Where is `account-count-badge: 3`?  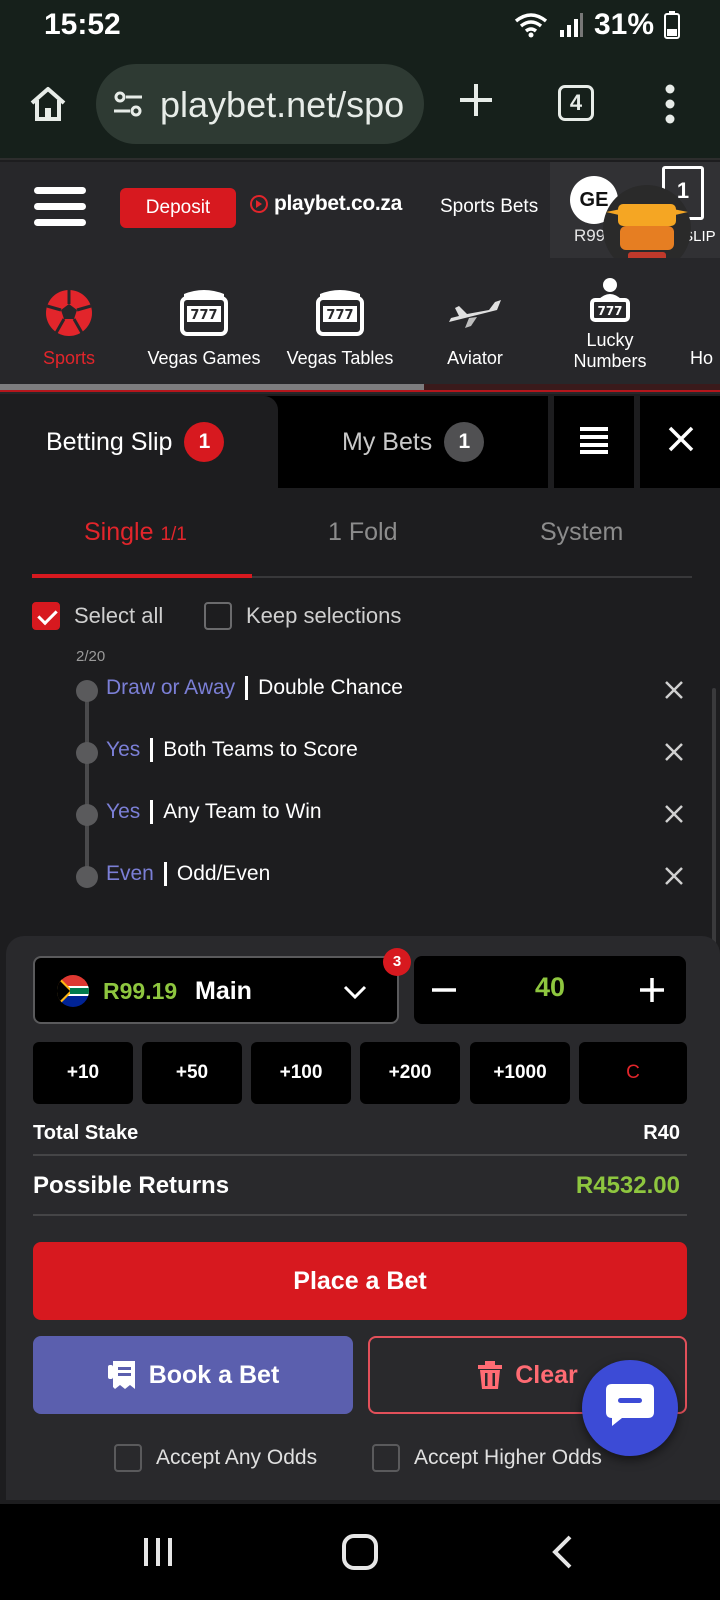 account-count-badge: 3 is located at coordinates (397, 962).